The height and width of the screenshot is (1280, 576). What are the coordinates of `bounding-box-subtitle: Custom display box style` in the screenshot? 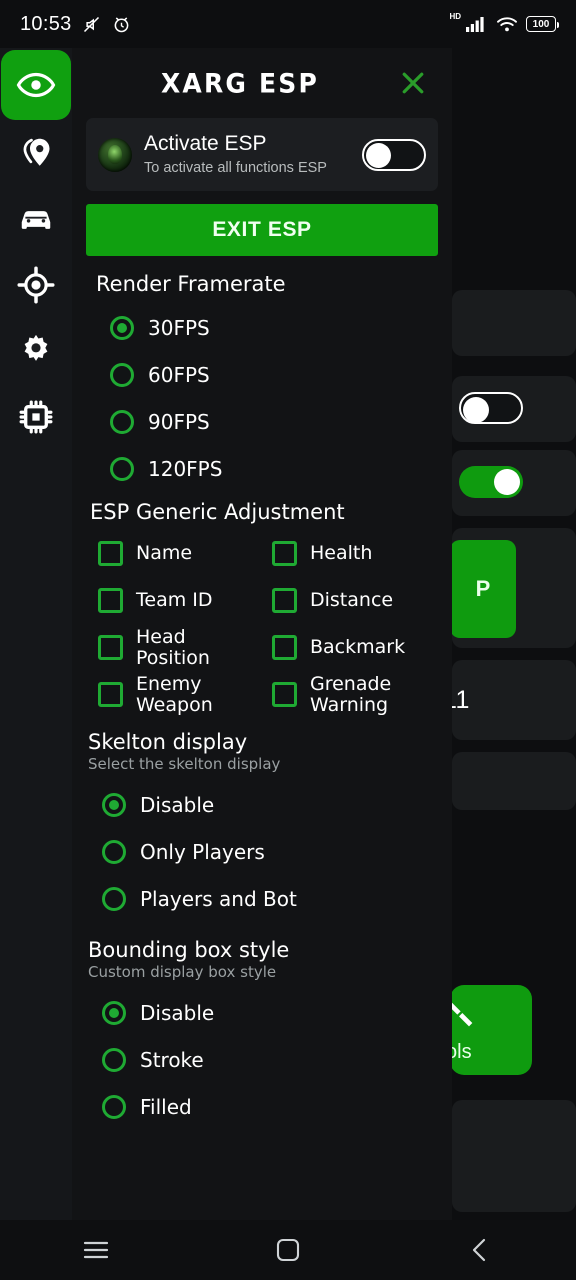 It's located at (182, 972).